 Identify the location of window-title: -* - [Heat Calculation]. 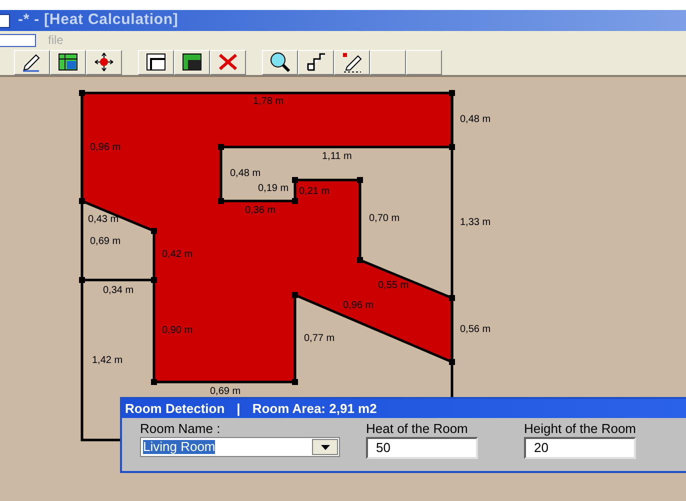
(98, 20).